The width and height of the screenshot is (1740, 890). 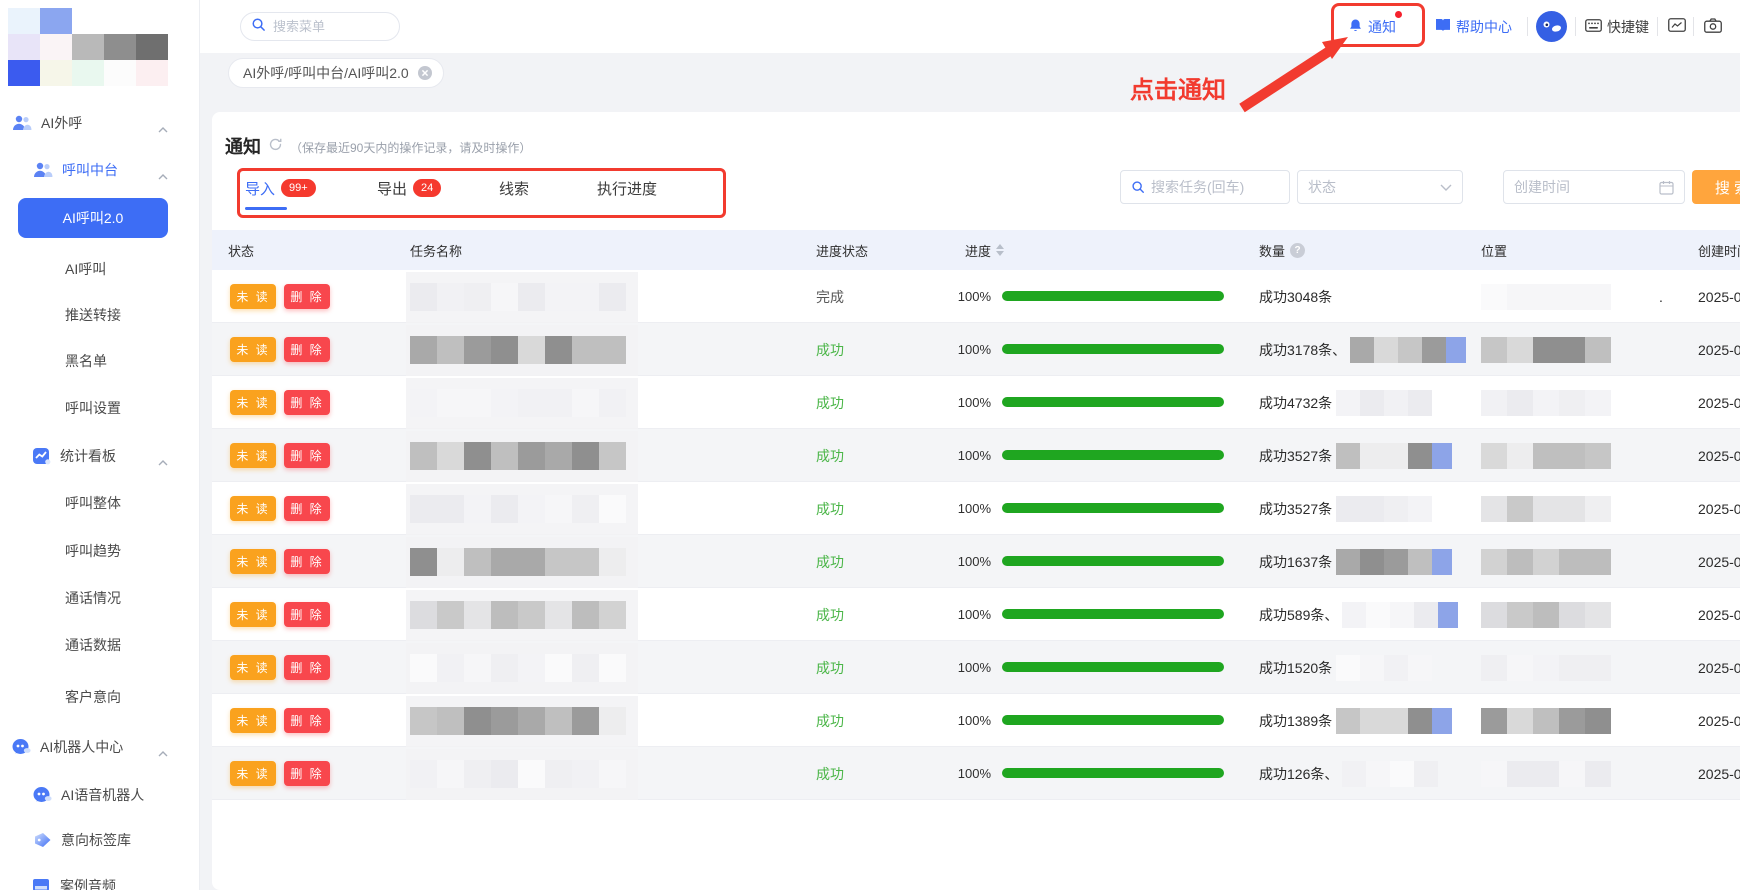 I want to click on unread-indicator-dot, so click(x=1398, y=14).